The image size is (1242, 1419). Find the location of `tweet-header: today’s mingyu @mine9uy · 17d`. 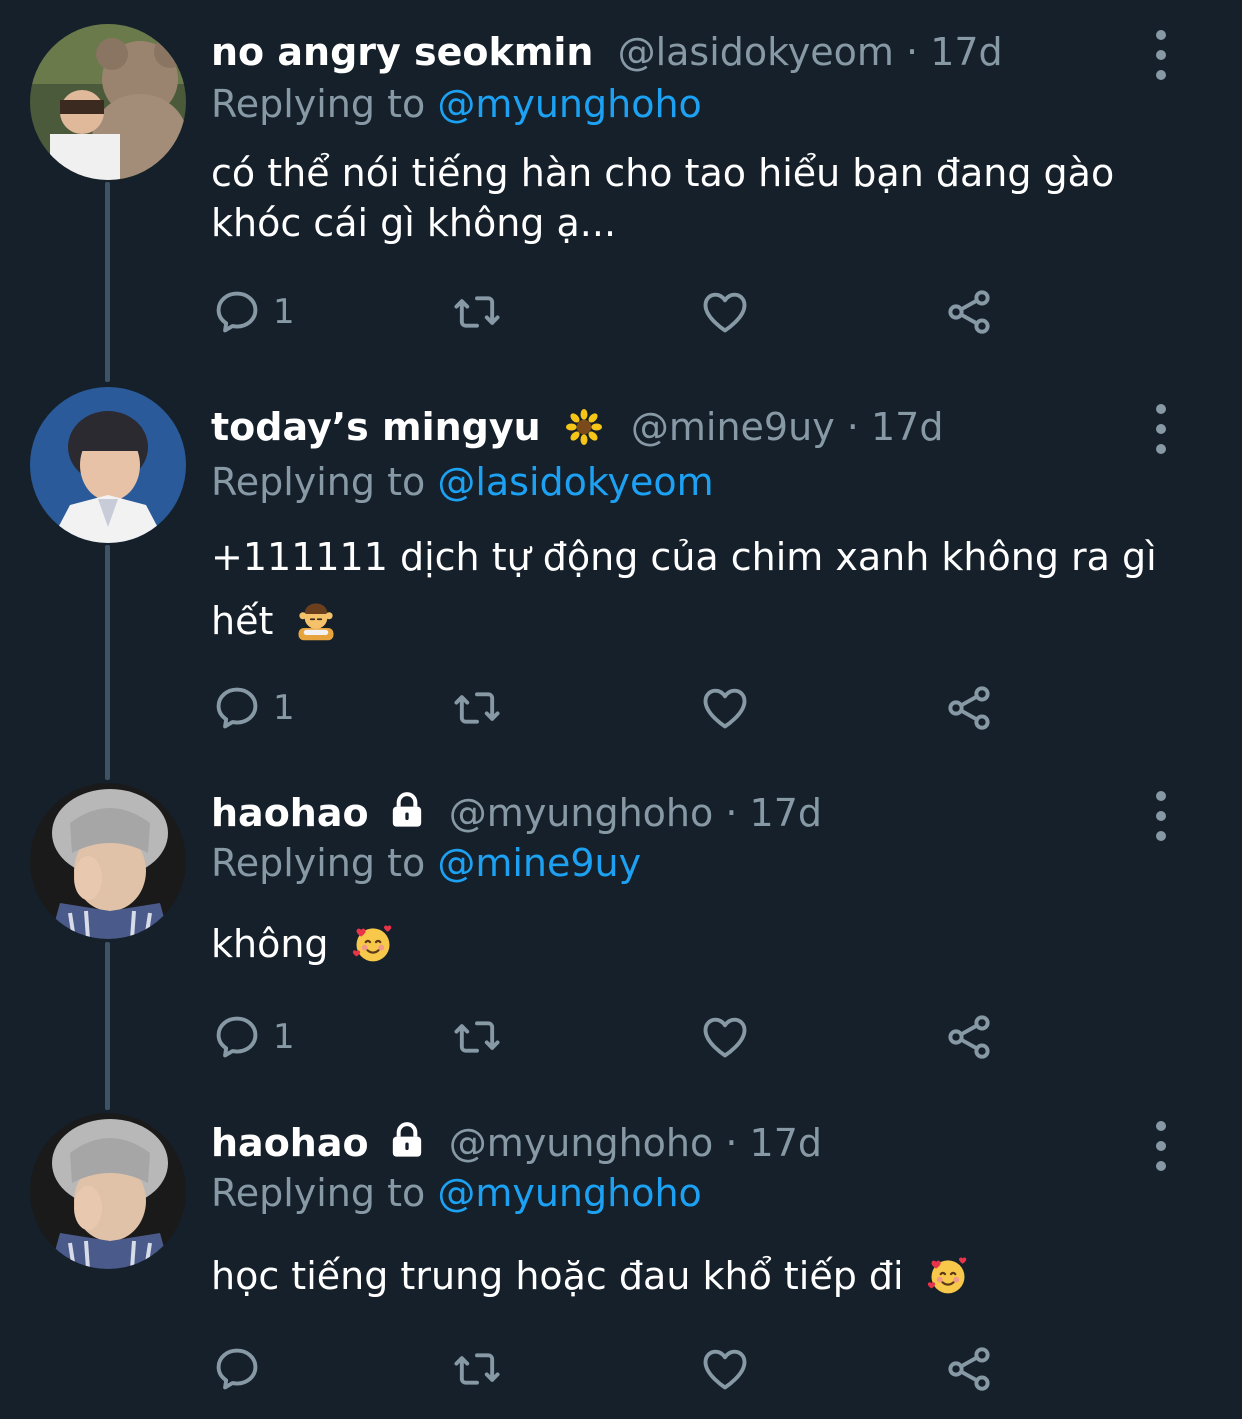

tweet-header: today’s mingyu @mine9uy · 17d is located at coordinates (577, 430).